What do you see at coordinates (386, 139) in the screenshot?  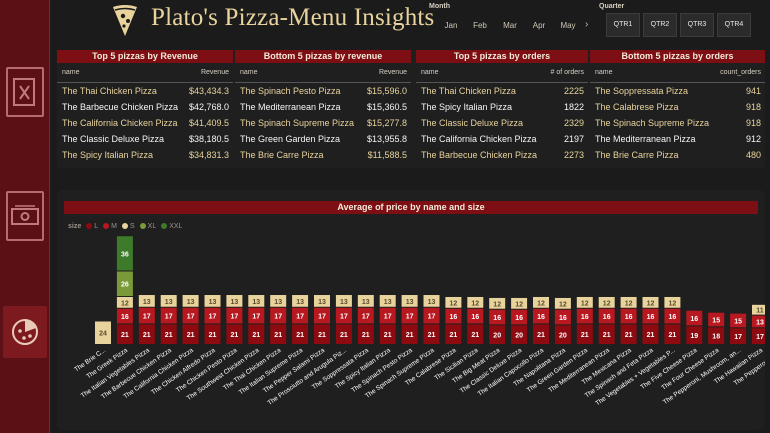 I see `row-value: $13,955.8` at bounding box center [386, 139].